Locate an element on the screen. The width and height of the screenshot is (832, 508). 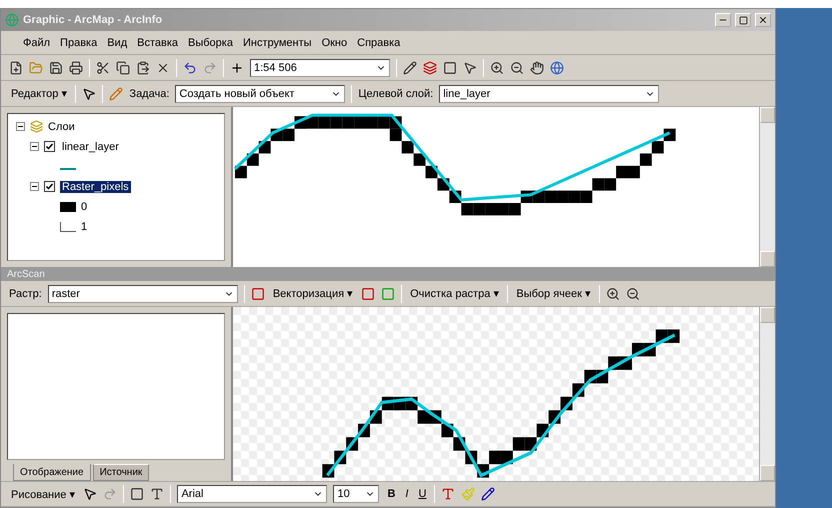
layer-name: linear_layer is located at coordinates (90, 146).